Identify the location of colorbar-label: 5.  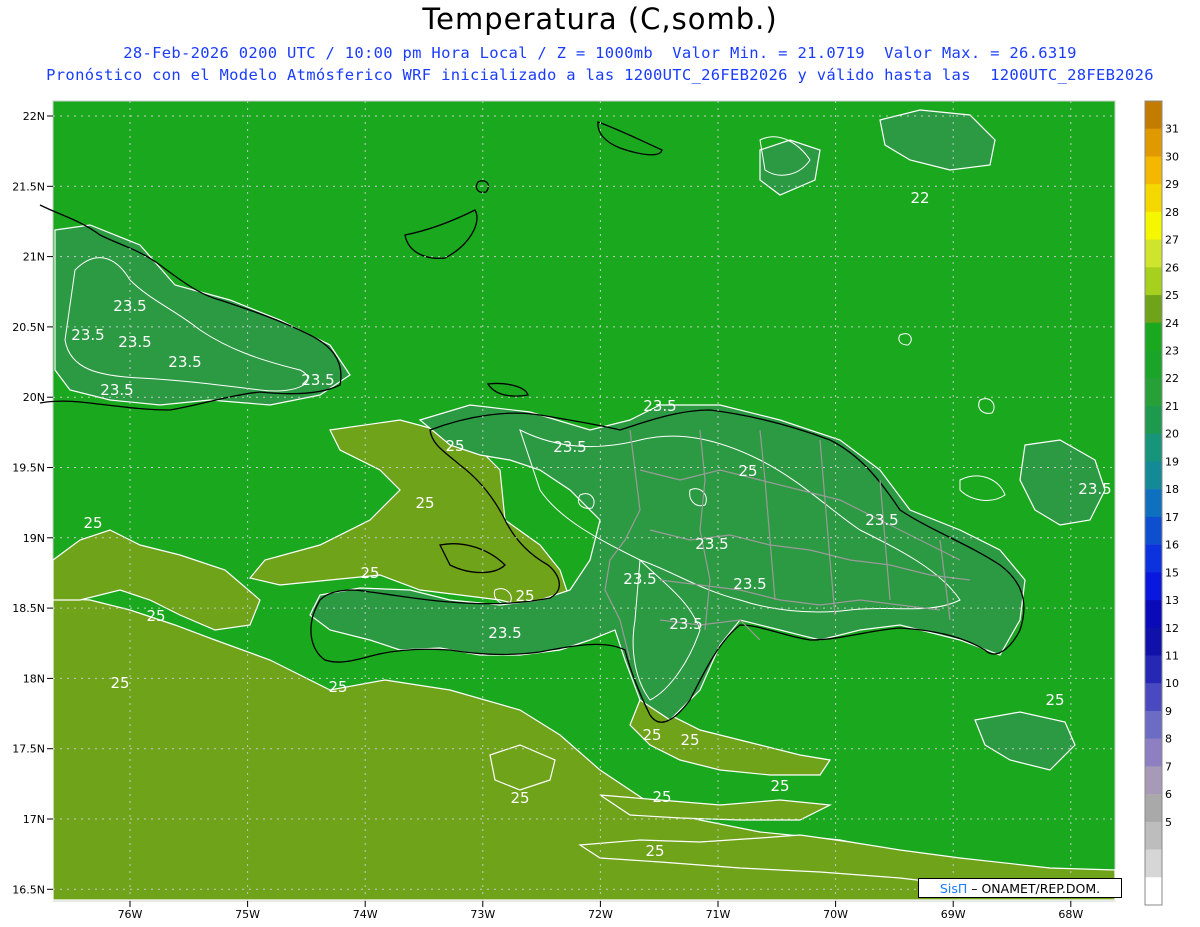
(1168, 822).